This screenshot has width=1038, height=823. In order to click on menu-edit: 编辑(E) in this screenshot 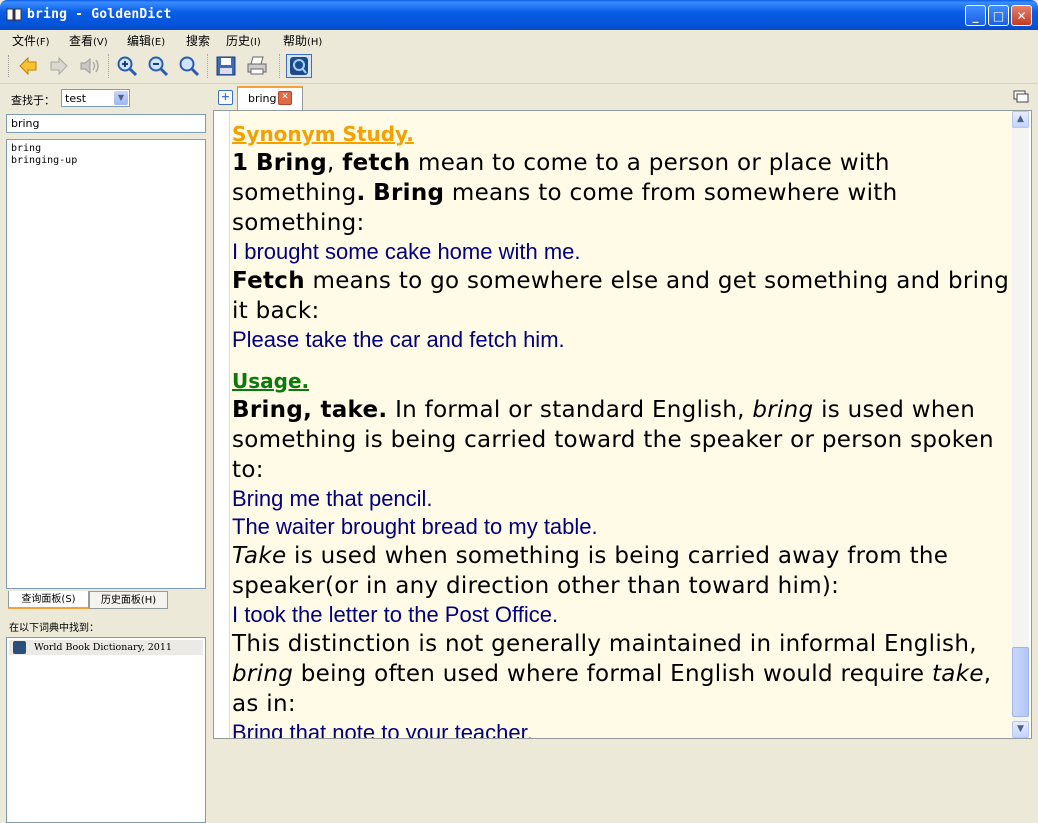, I will do `click(146, 40)`.